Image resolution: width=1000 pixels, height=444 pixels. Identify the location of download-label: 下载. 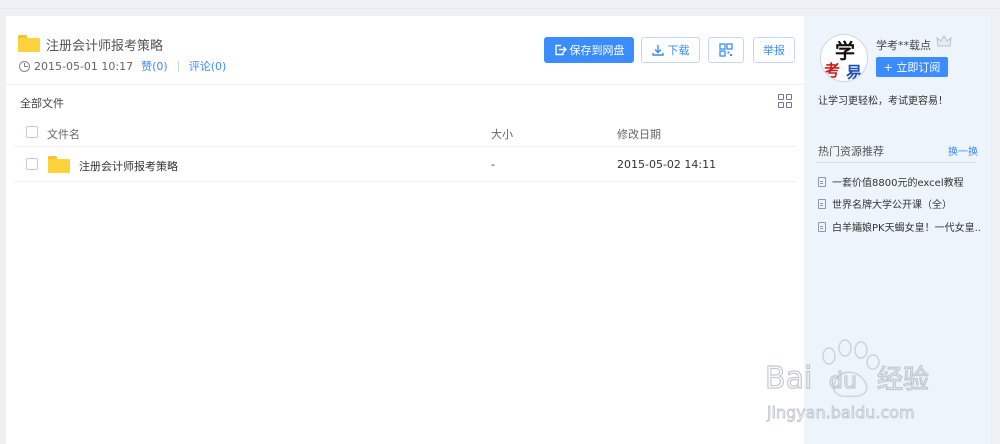
(678, 50).